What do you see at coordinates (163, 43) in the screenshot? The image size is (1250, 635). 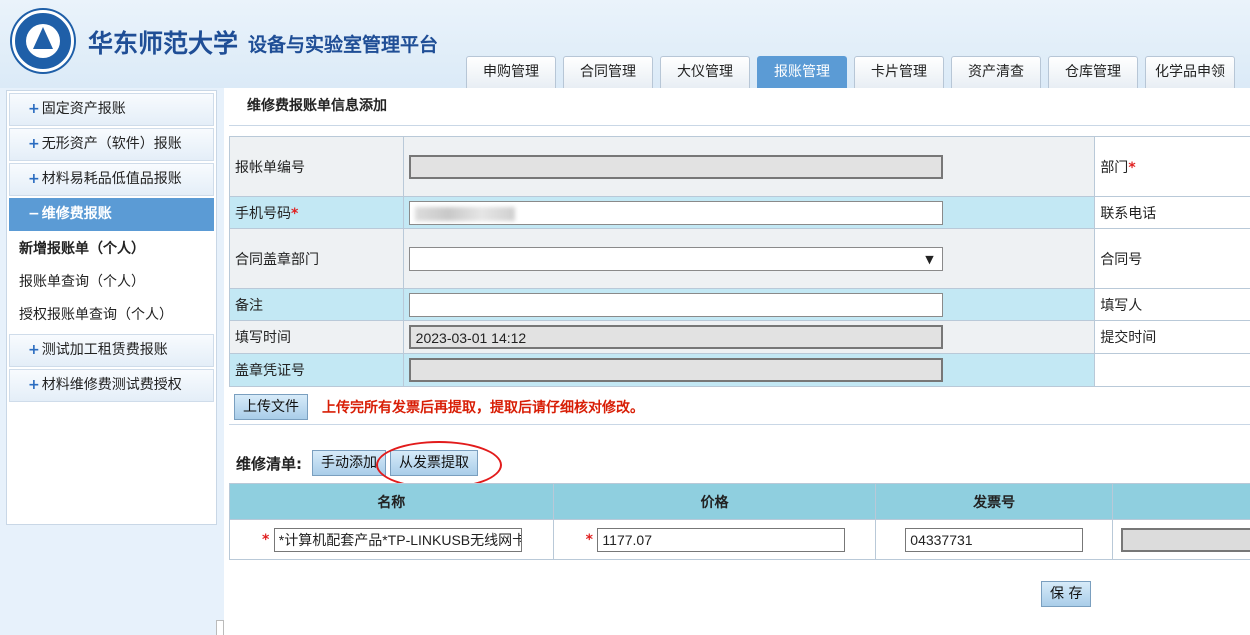 I see `university-name: 华东师范大学` at bounding box center [163, 43].